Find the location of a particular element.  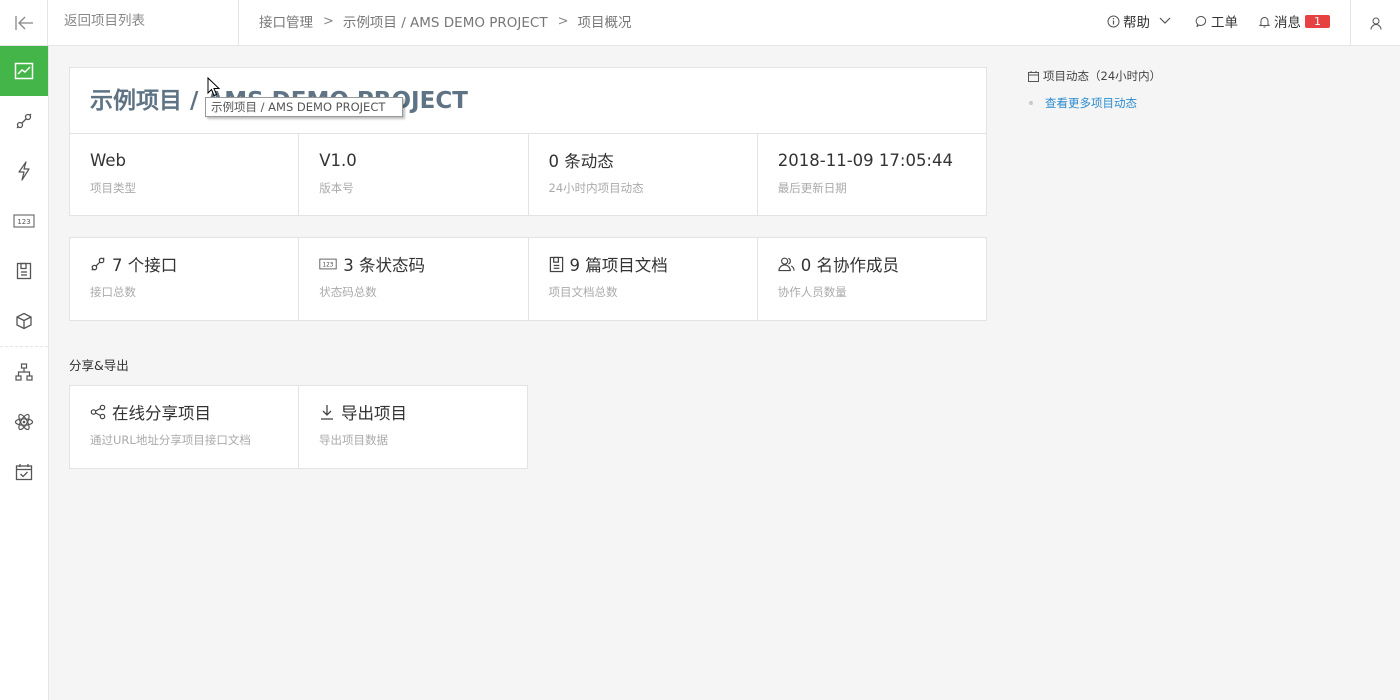

api-count-cell: 7 个接口 接口总数 is located at coordinates (185, 279).